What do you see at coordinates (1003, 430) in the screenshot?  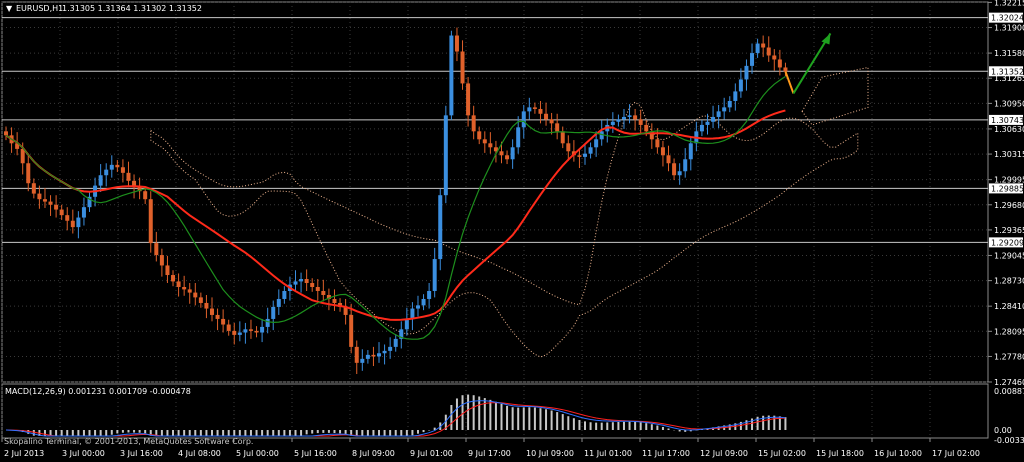 I see `macd-axis-label: 0.00` at bounding box center [1003, 430].